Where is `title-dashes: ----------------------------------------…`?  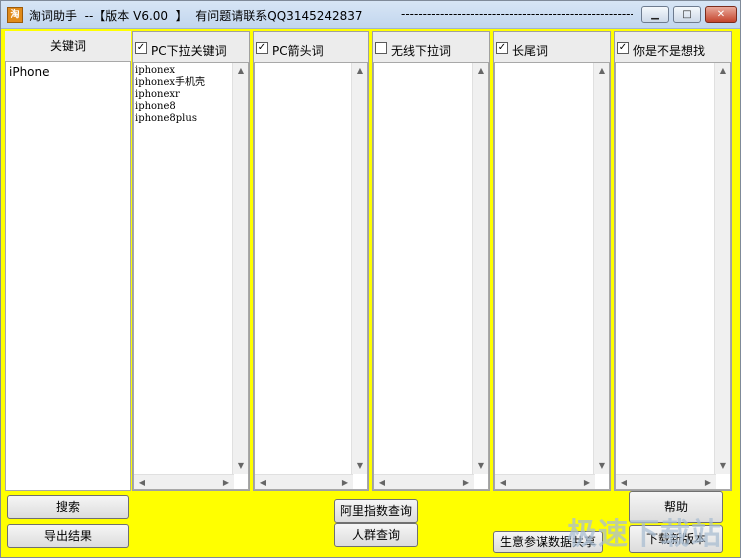
title-dashes: ----------------------------------------… is located at coordinates (517, 14).